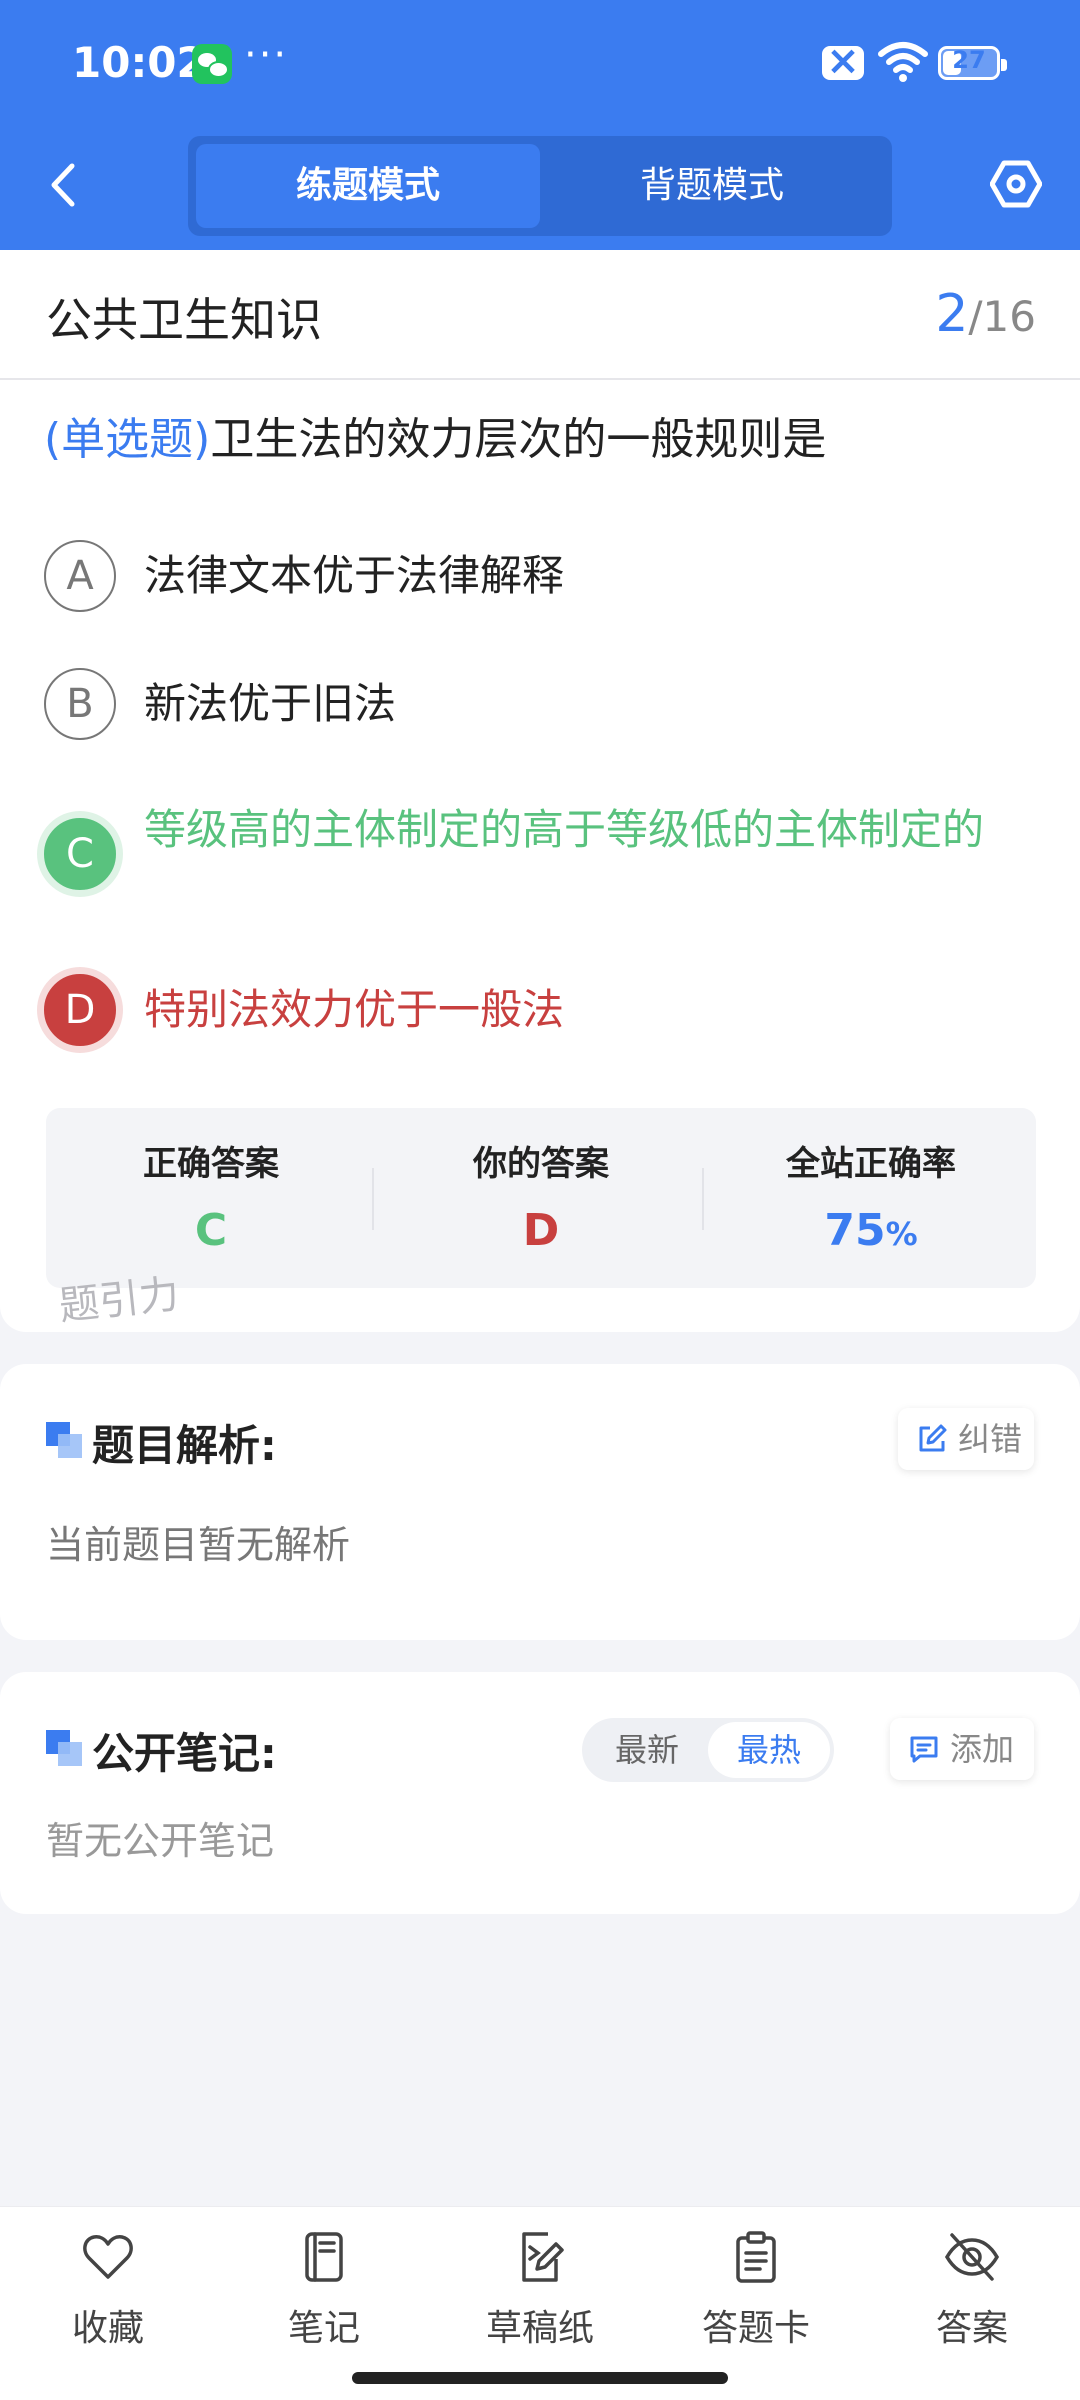  I want to click on answer-sheet-icon, so click(756, 2257).